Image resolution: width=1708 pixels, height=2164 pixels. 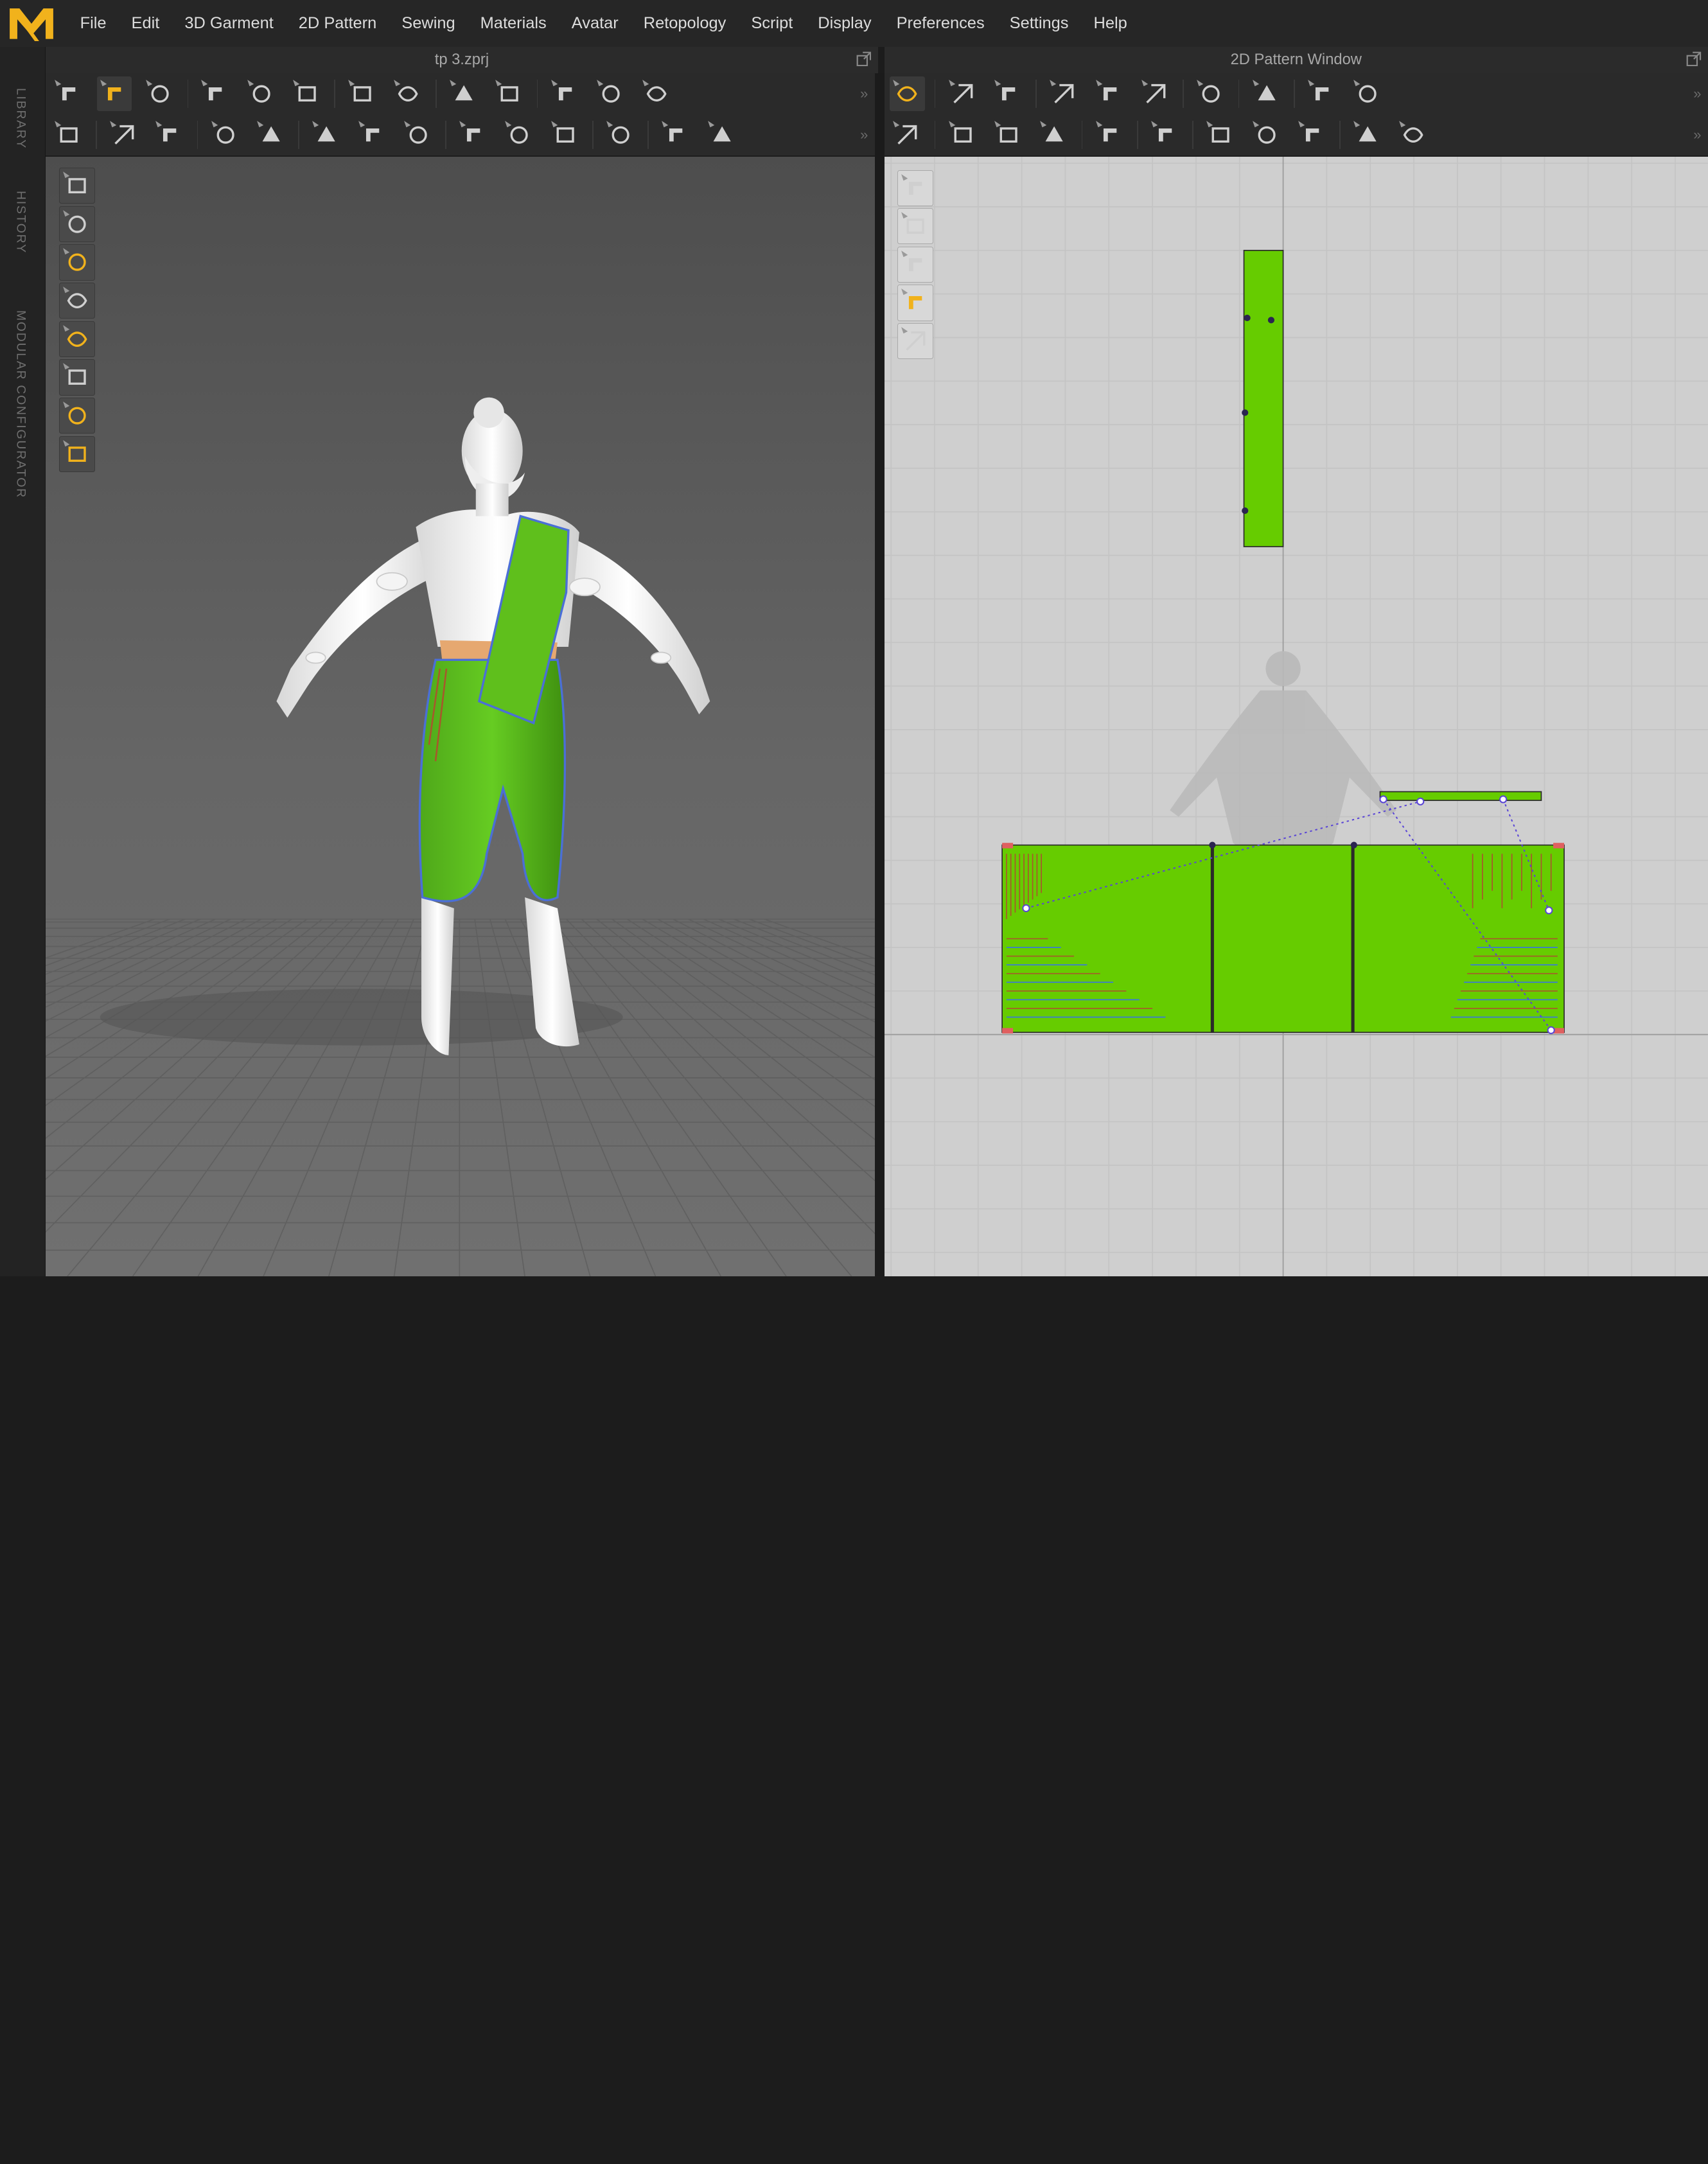 What do you see at coordinates (915, 227) in the screenshot?
I see `shirt-outline-icon` at bounding box center [915, 227].